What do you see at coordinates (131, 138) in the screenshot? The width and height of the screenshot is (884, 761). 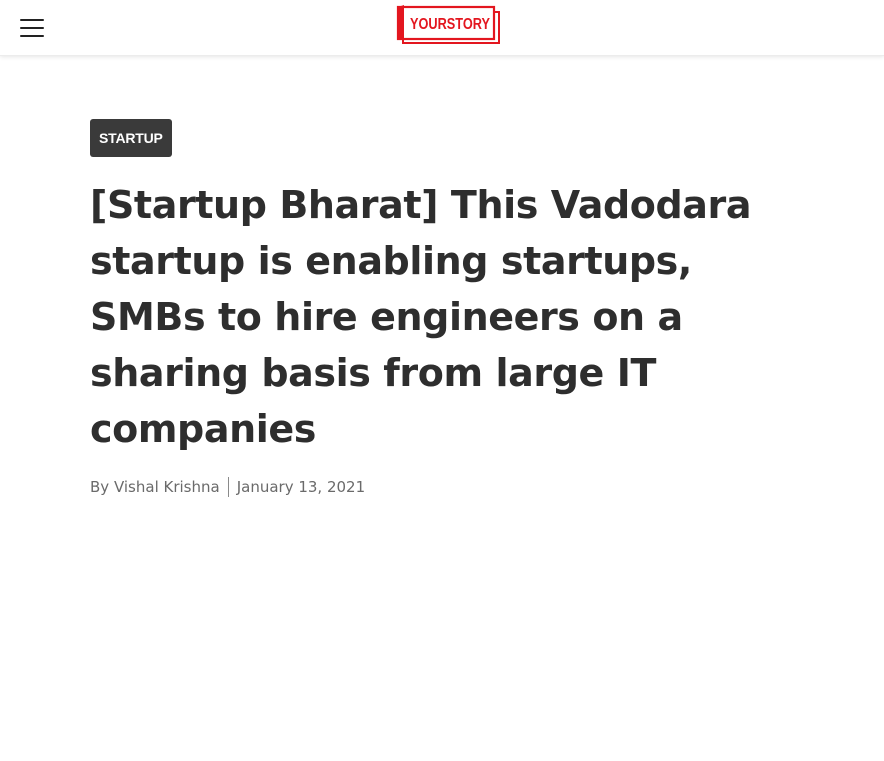 I see `category-badge: STARTUP` at bounding box center [131, 138].